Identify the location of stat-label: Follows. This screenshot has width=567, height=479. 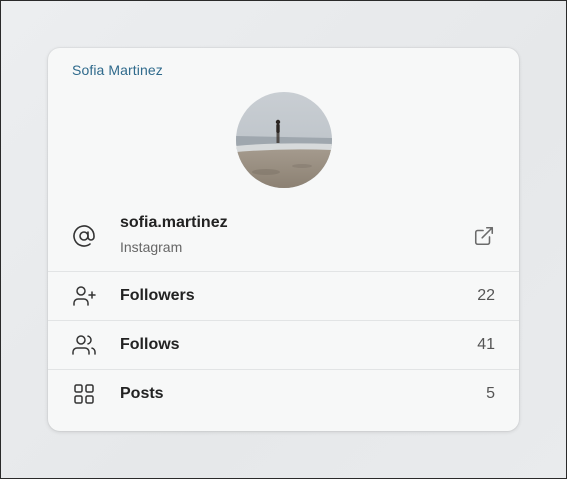
(150, 344).